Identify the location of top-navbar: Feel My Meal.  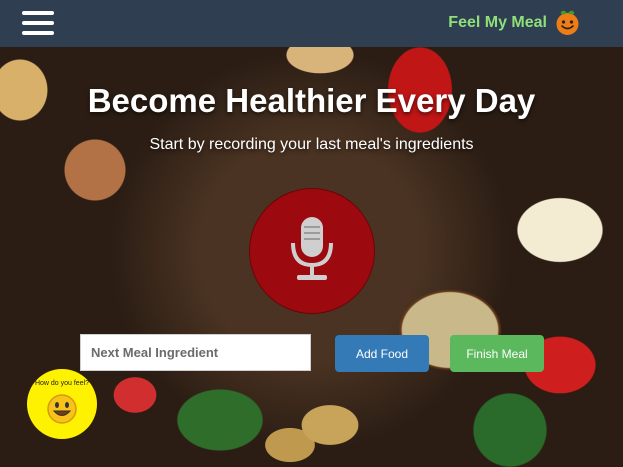
(311, 23).